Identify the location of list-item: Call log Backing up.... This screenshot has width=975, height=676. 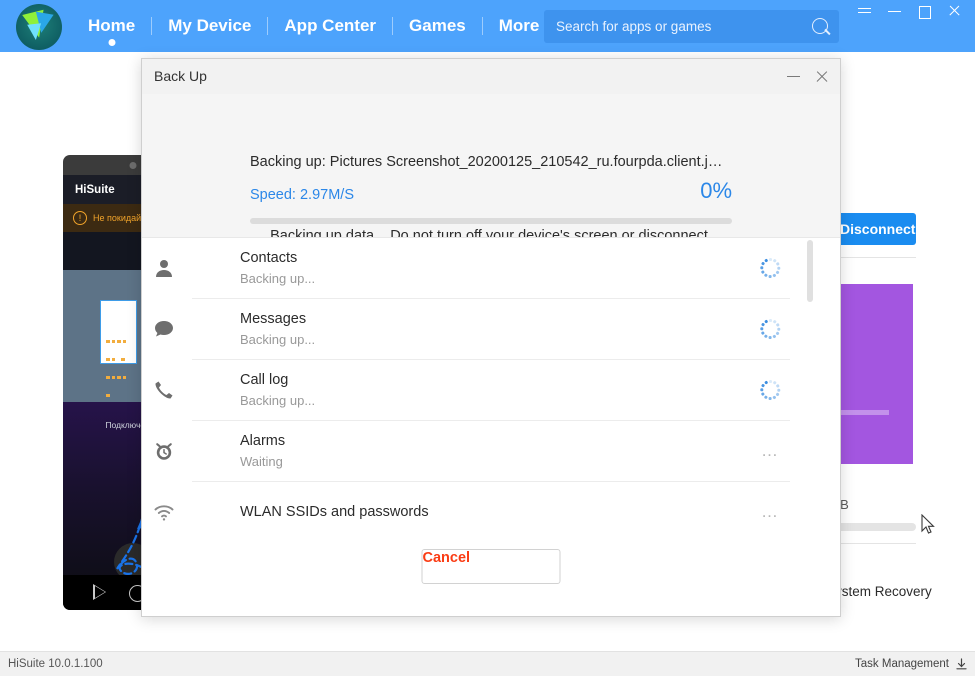
(472, 390).